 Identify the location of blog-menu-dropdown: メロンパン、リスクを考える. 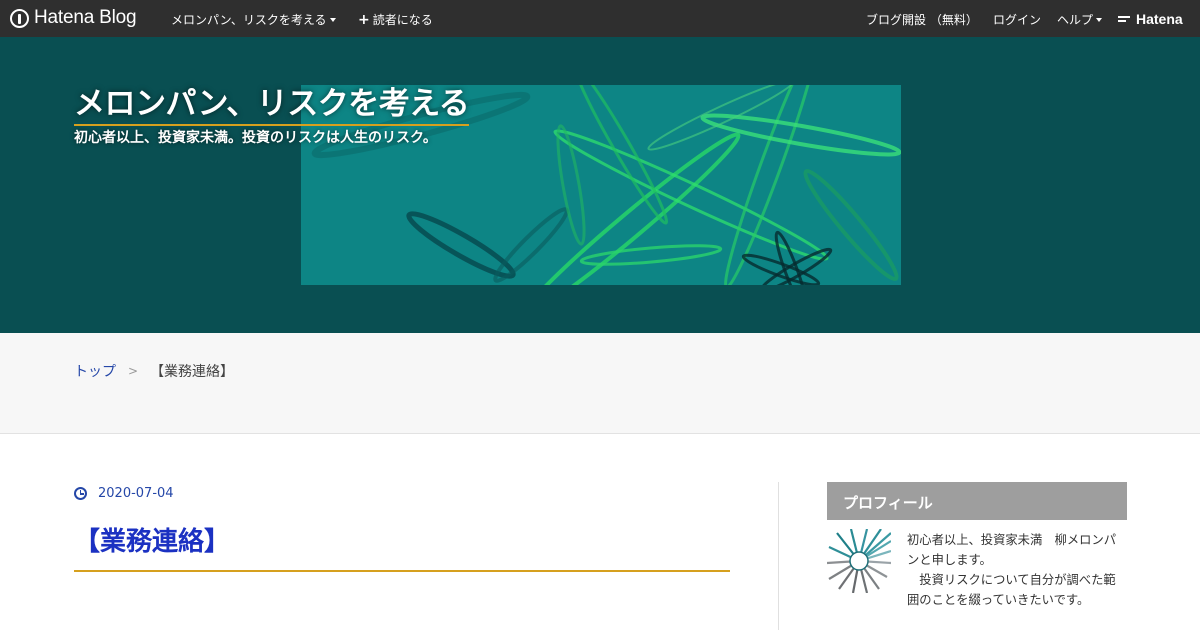
(253, 19).